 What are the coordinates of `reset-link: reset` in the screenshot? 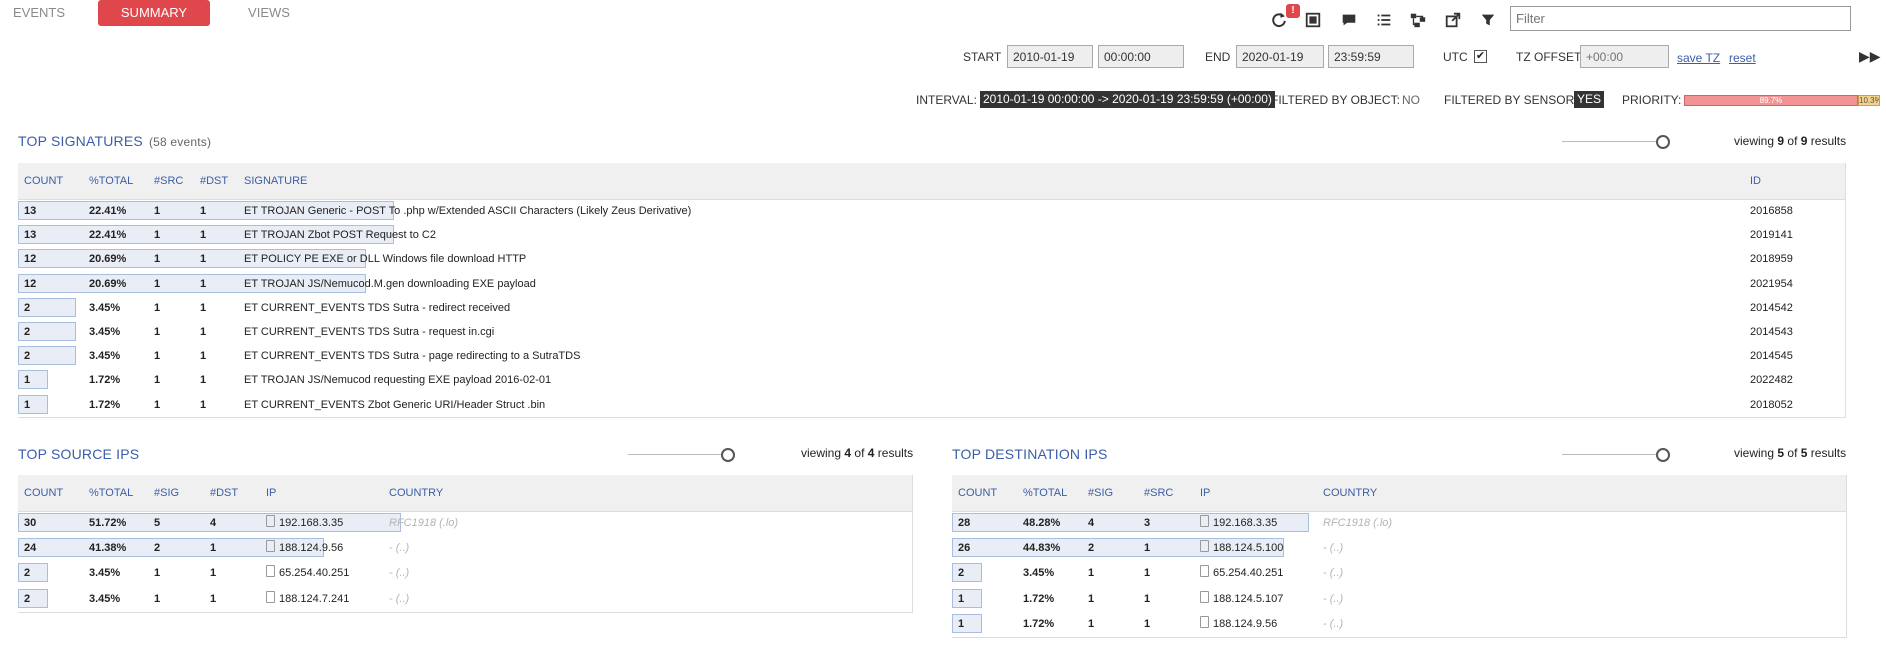 It's located at (1742, 58).